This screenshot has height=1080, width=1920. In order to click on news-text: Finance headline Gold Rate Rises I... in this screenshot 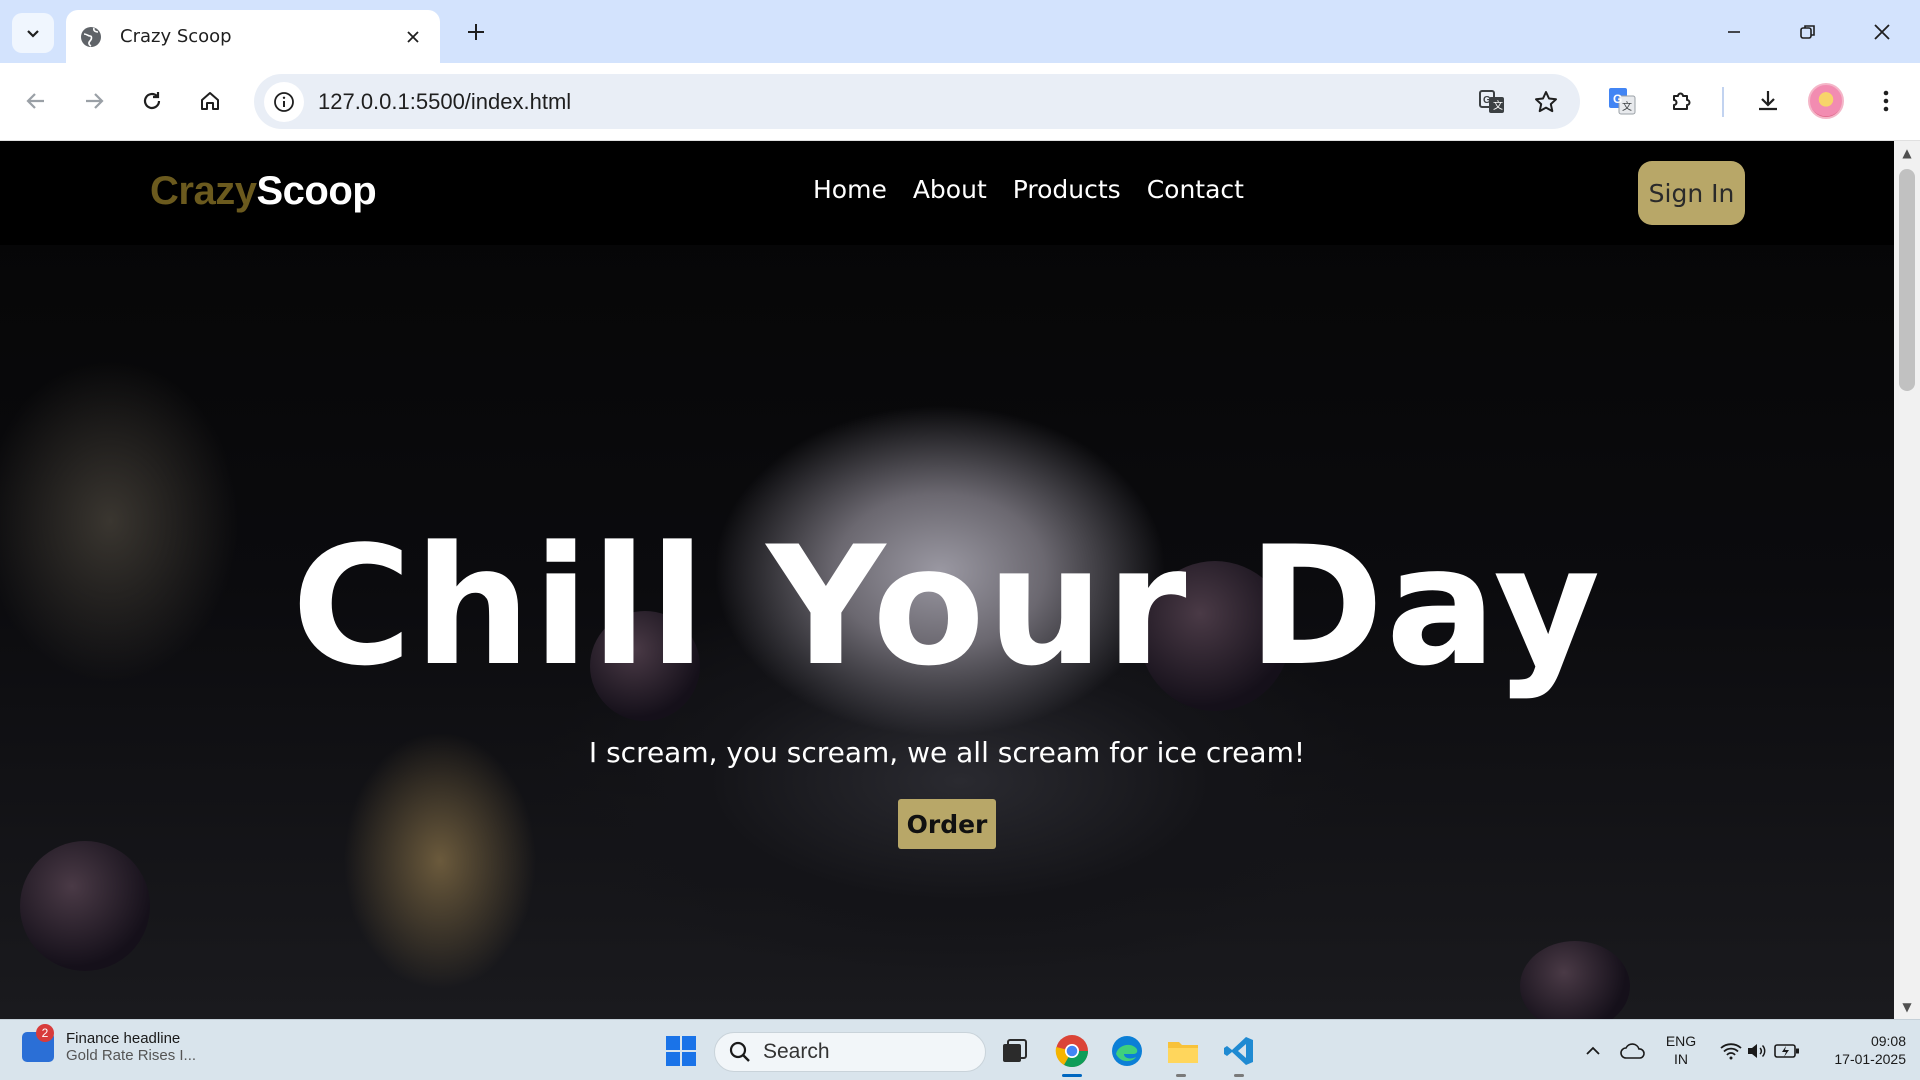, I will do `click(131, 1047)`.